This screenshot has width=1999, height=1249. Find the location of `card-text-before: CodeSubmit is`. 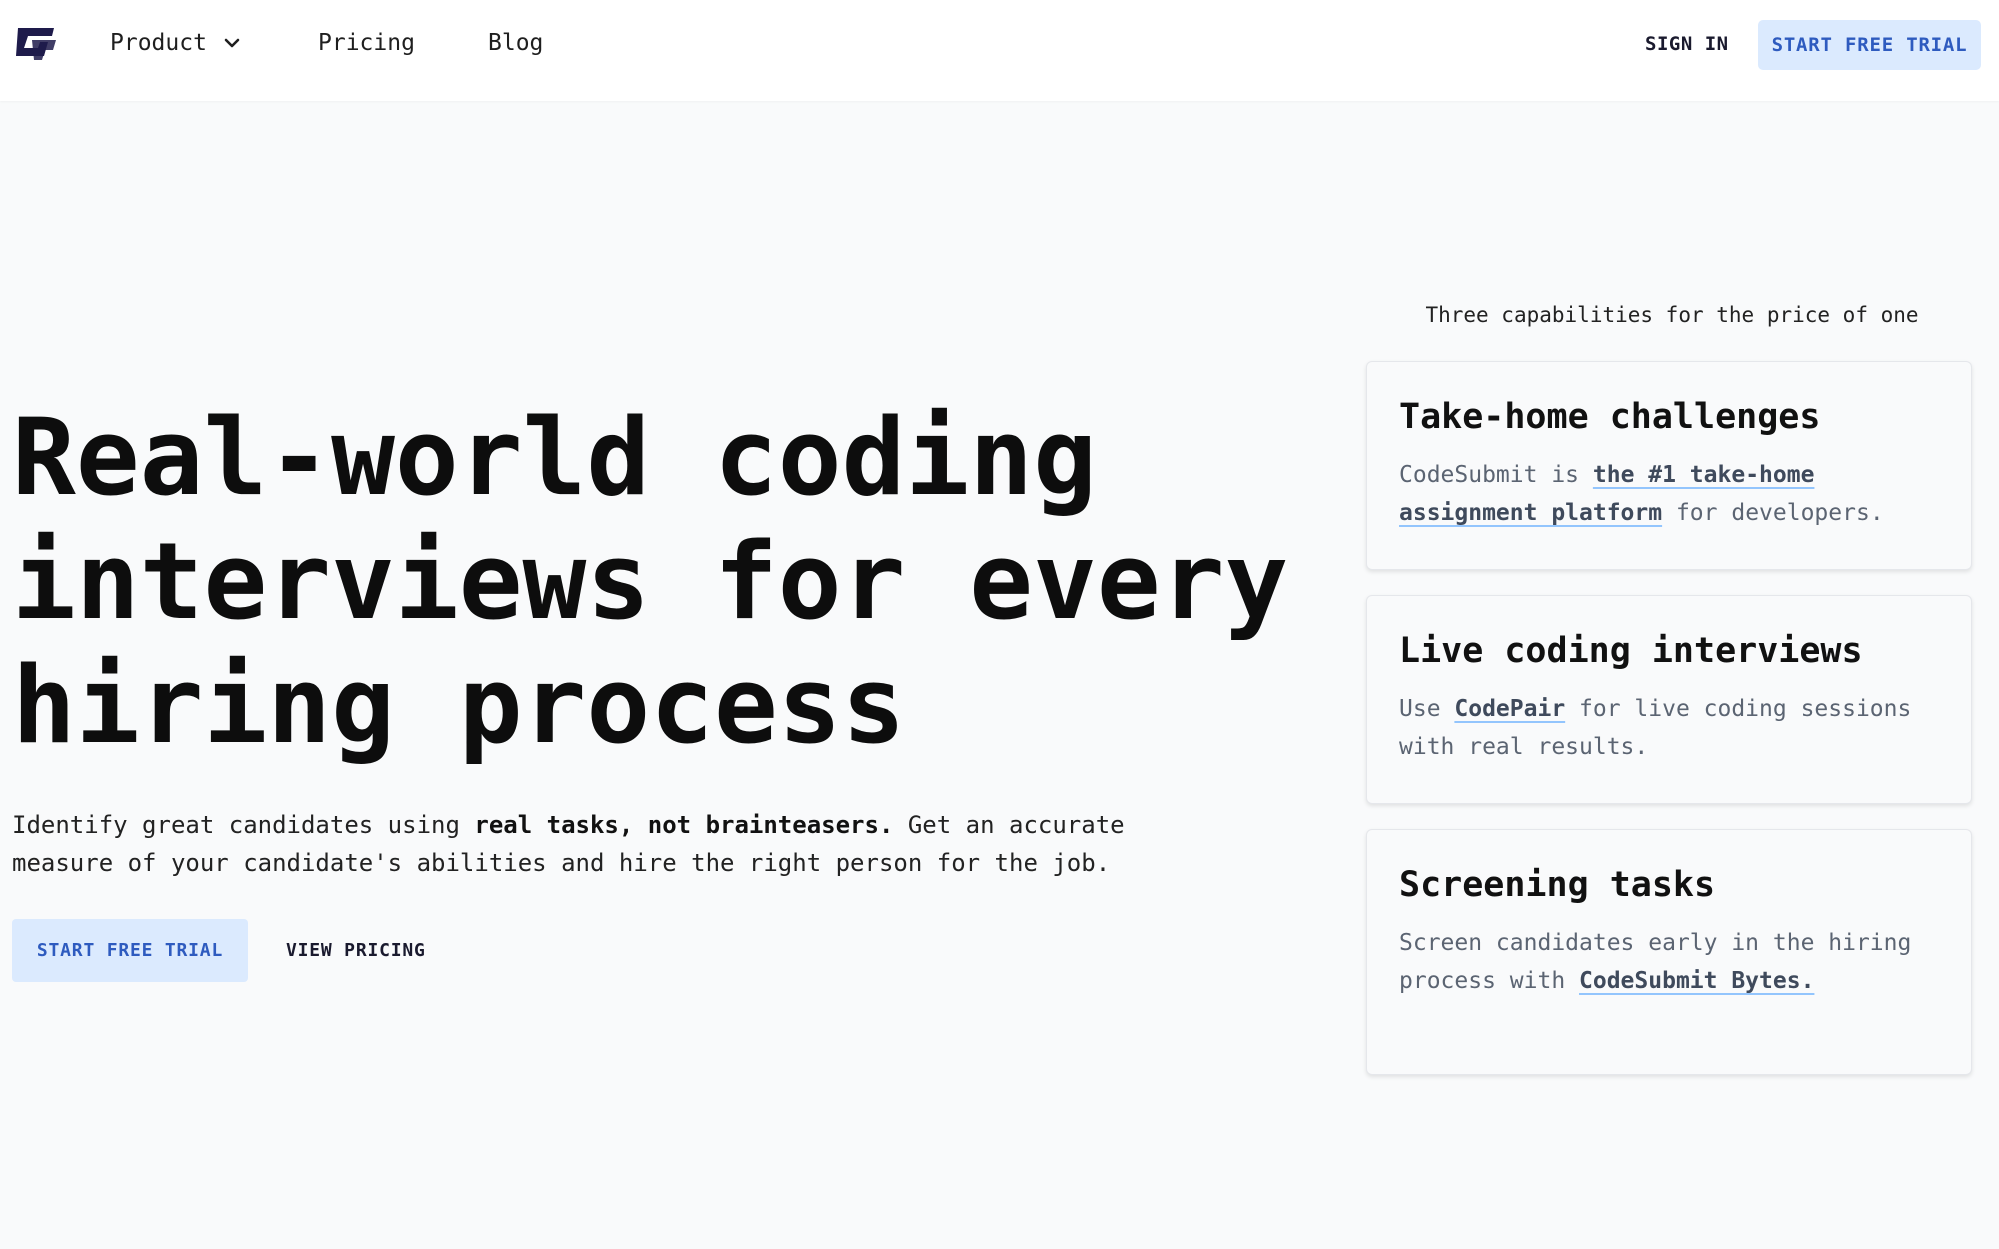

card-text-before: CodeSubmit is is located at coordinates (1496, 475).